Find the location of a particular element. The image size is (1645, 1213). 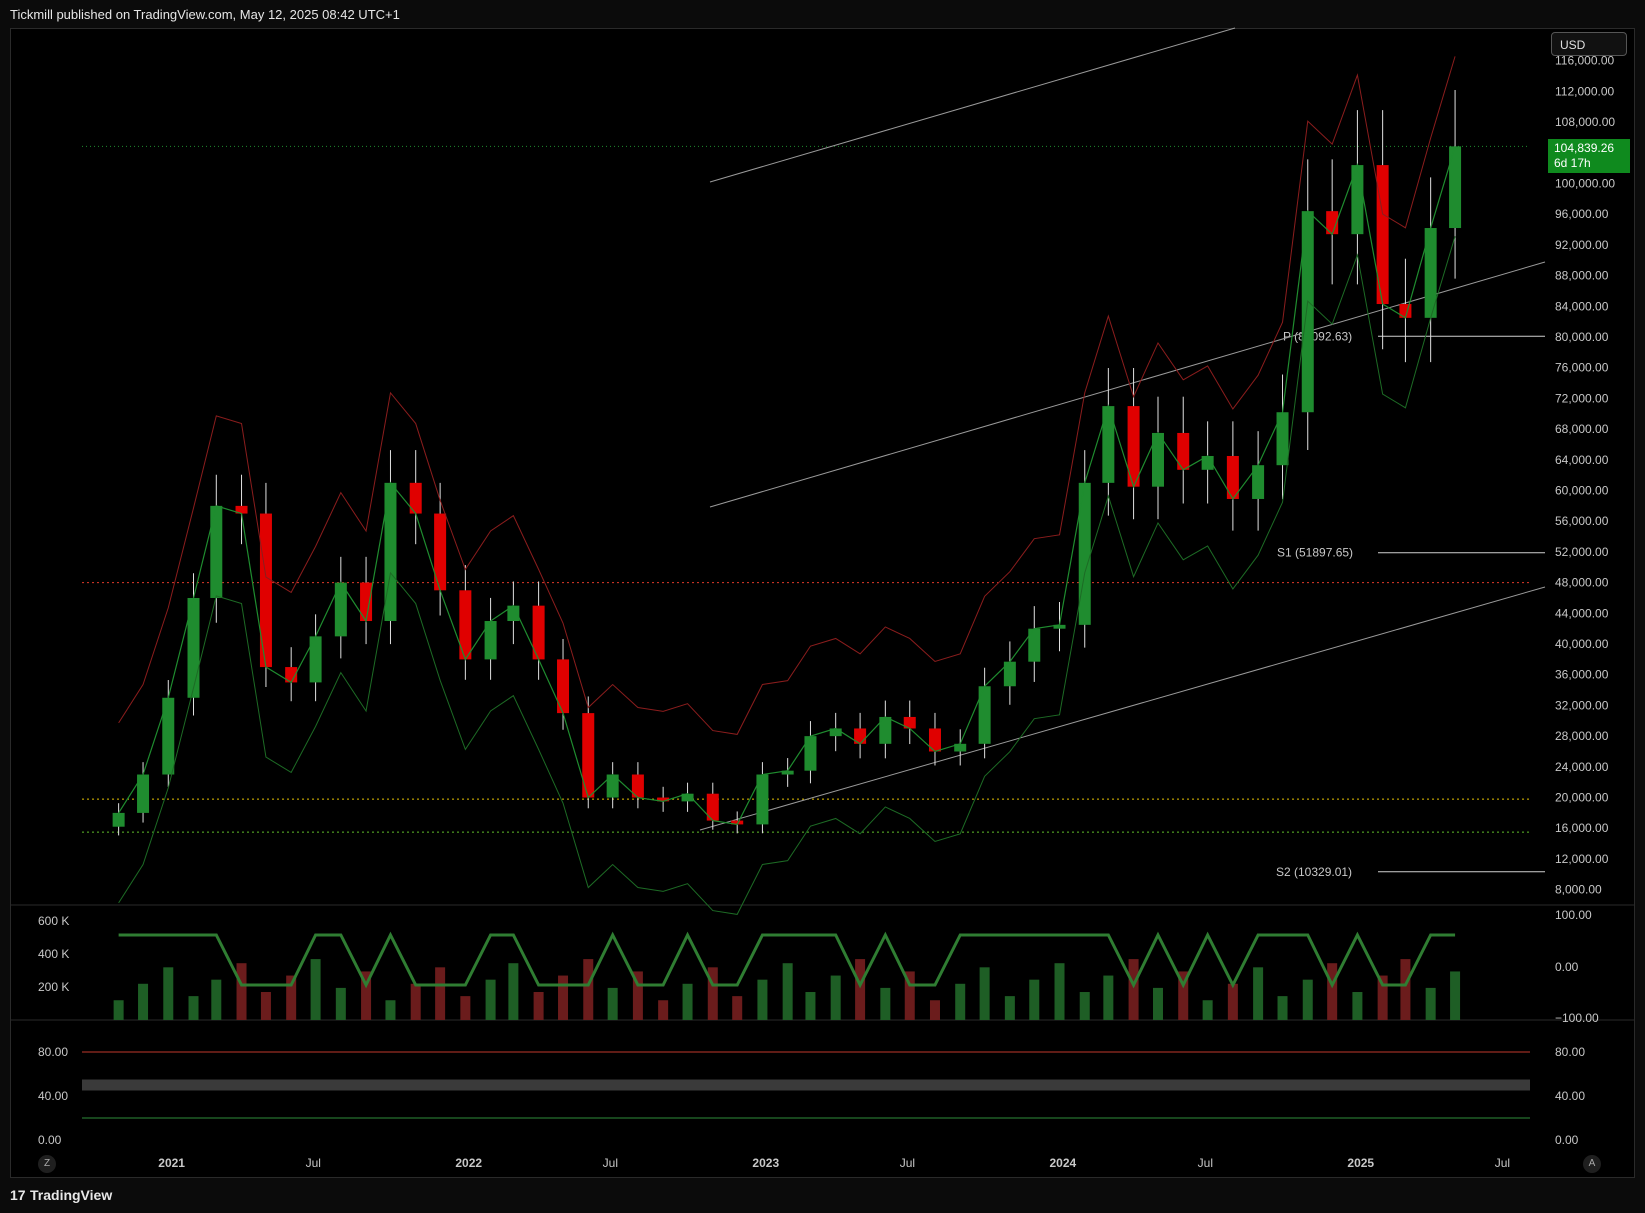

price-tick-label: 44,000.00 is located at coordinates (1582, 613).